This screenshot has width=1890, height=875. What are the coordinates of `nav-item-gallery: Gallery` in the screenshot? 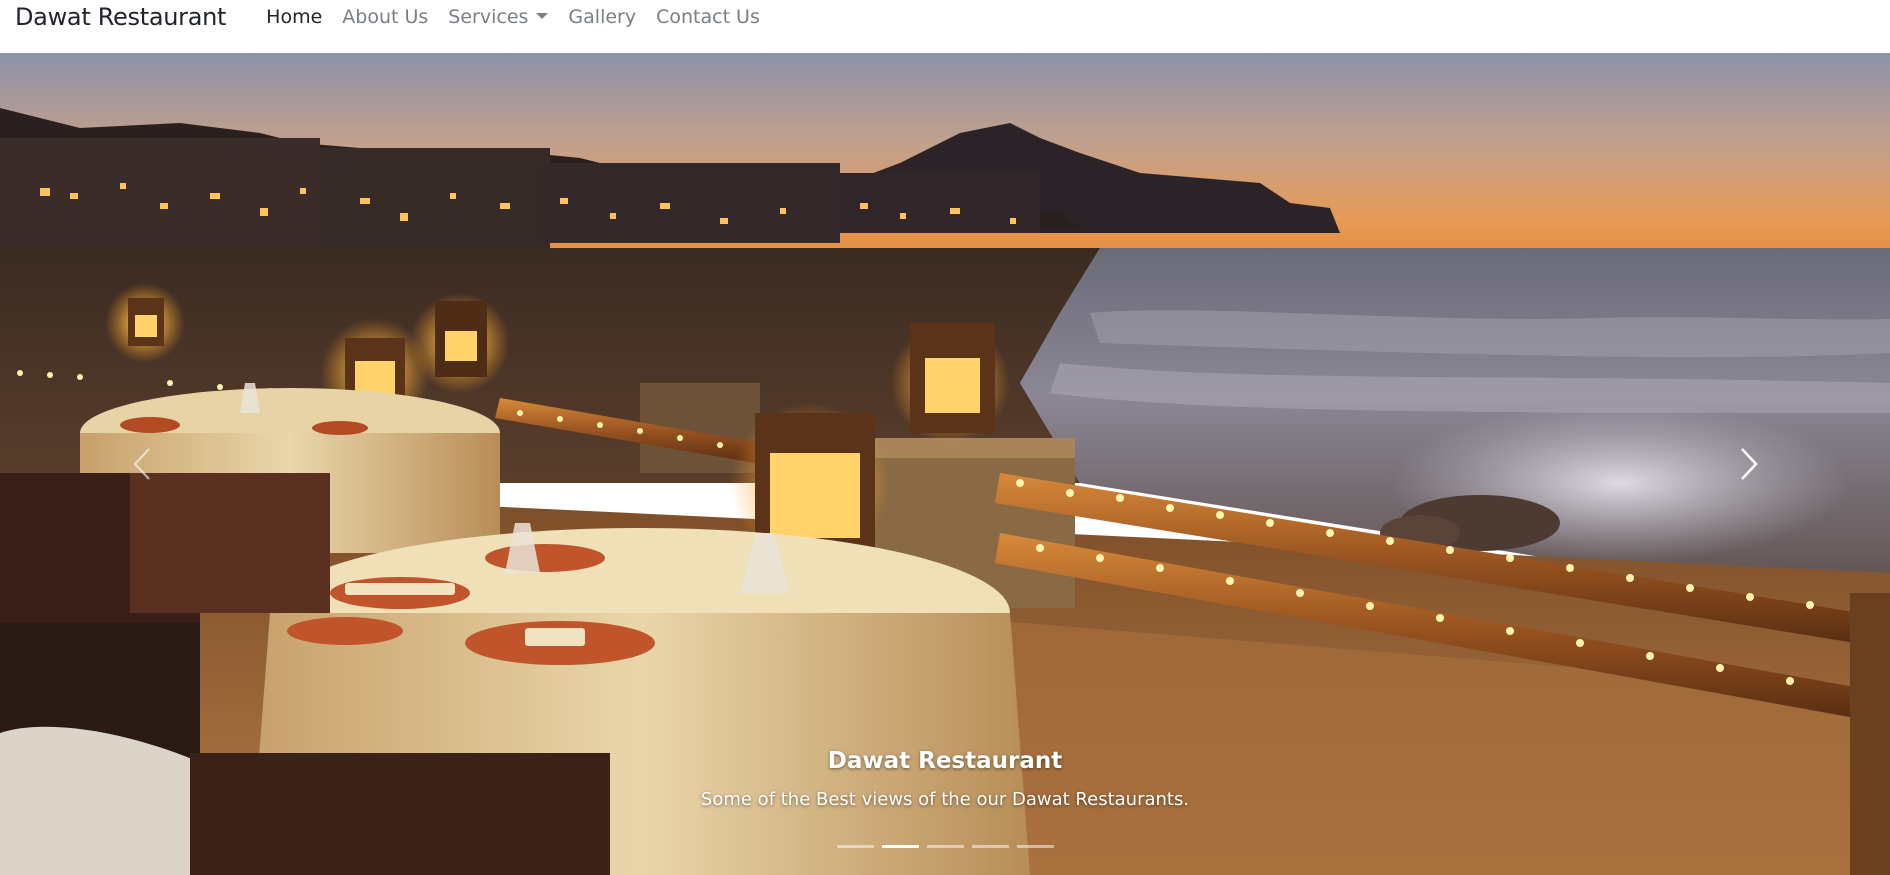 It's located at (602, 17).